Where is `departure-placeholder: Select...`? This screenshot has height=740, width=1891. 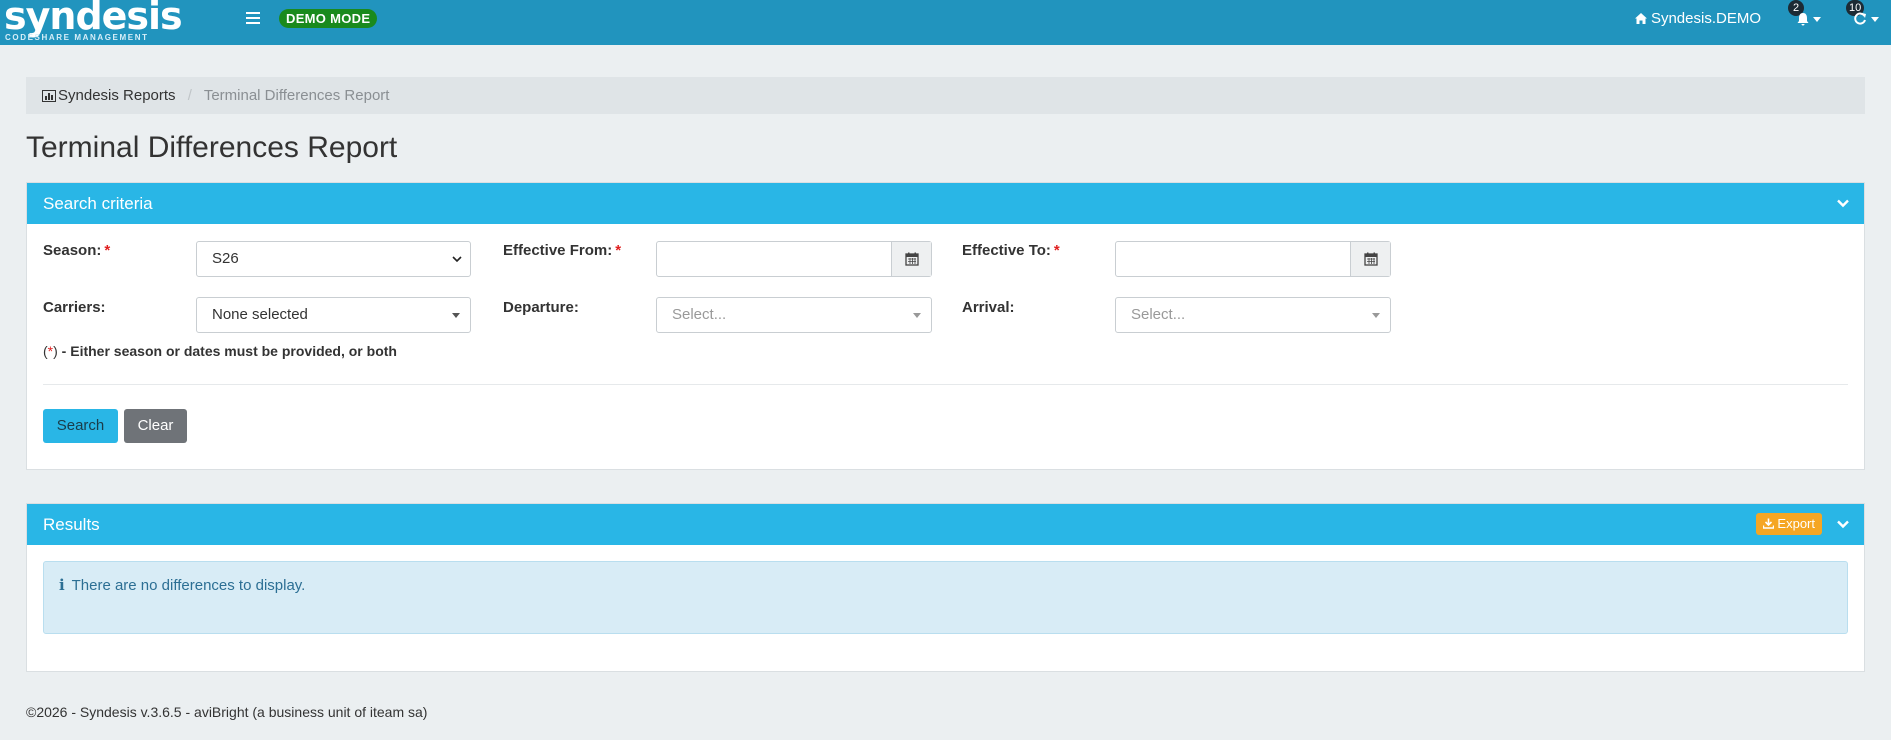
departure-placeholder: Select... is located at coordinates (699, 314).